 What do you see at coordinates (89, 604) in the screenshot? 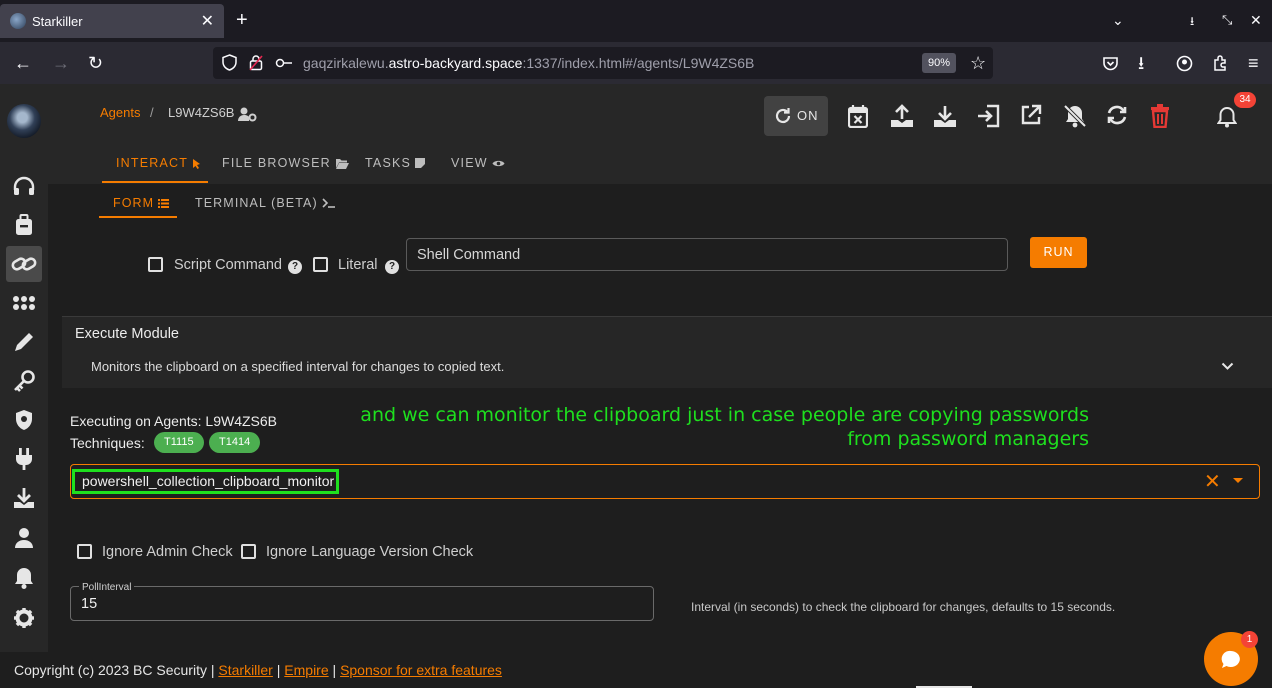
I see `poll-interval-value: 15` at bounding box center [89, 604].